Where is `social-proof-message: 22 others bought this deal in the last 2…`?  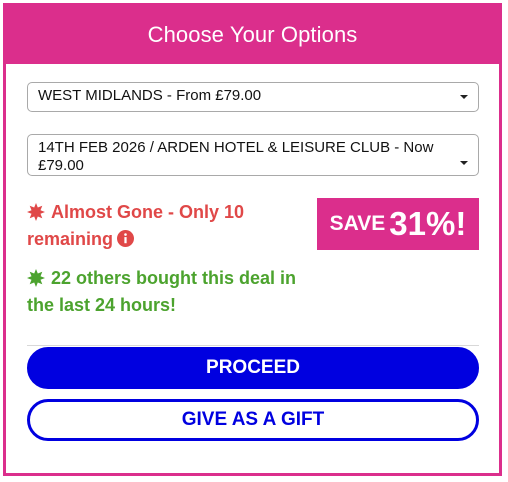
social-proof-message: 22 others bought this deal in the last 2… is located at coordinates (172, 292).